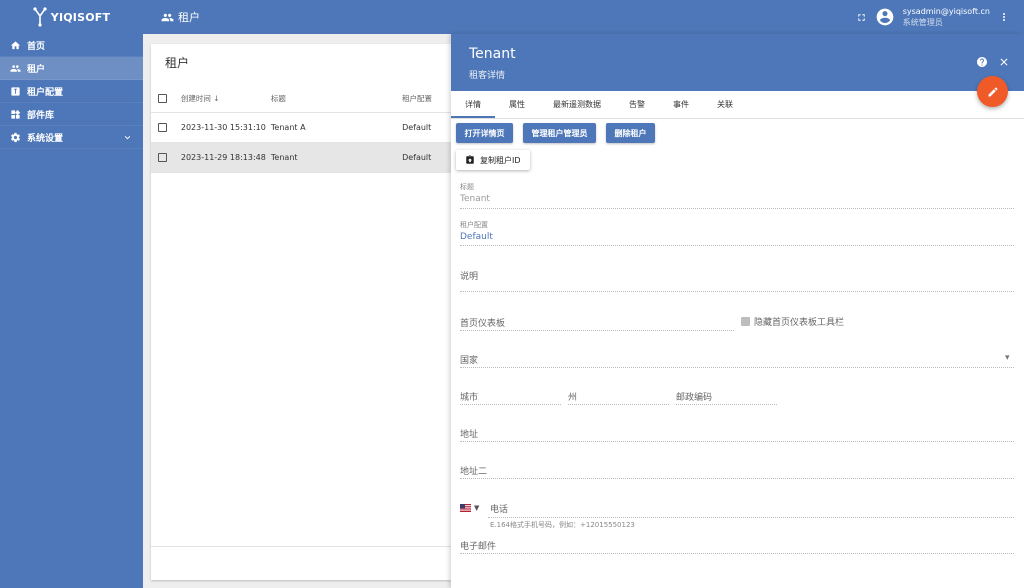  I want to click on email-label: 电子邮件, so click(478, 547).